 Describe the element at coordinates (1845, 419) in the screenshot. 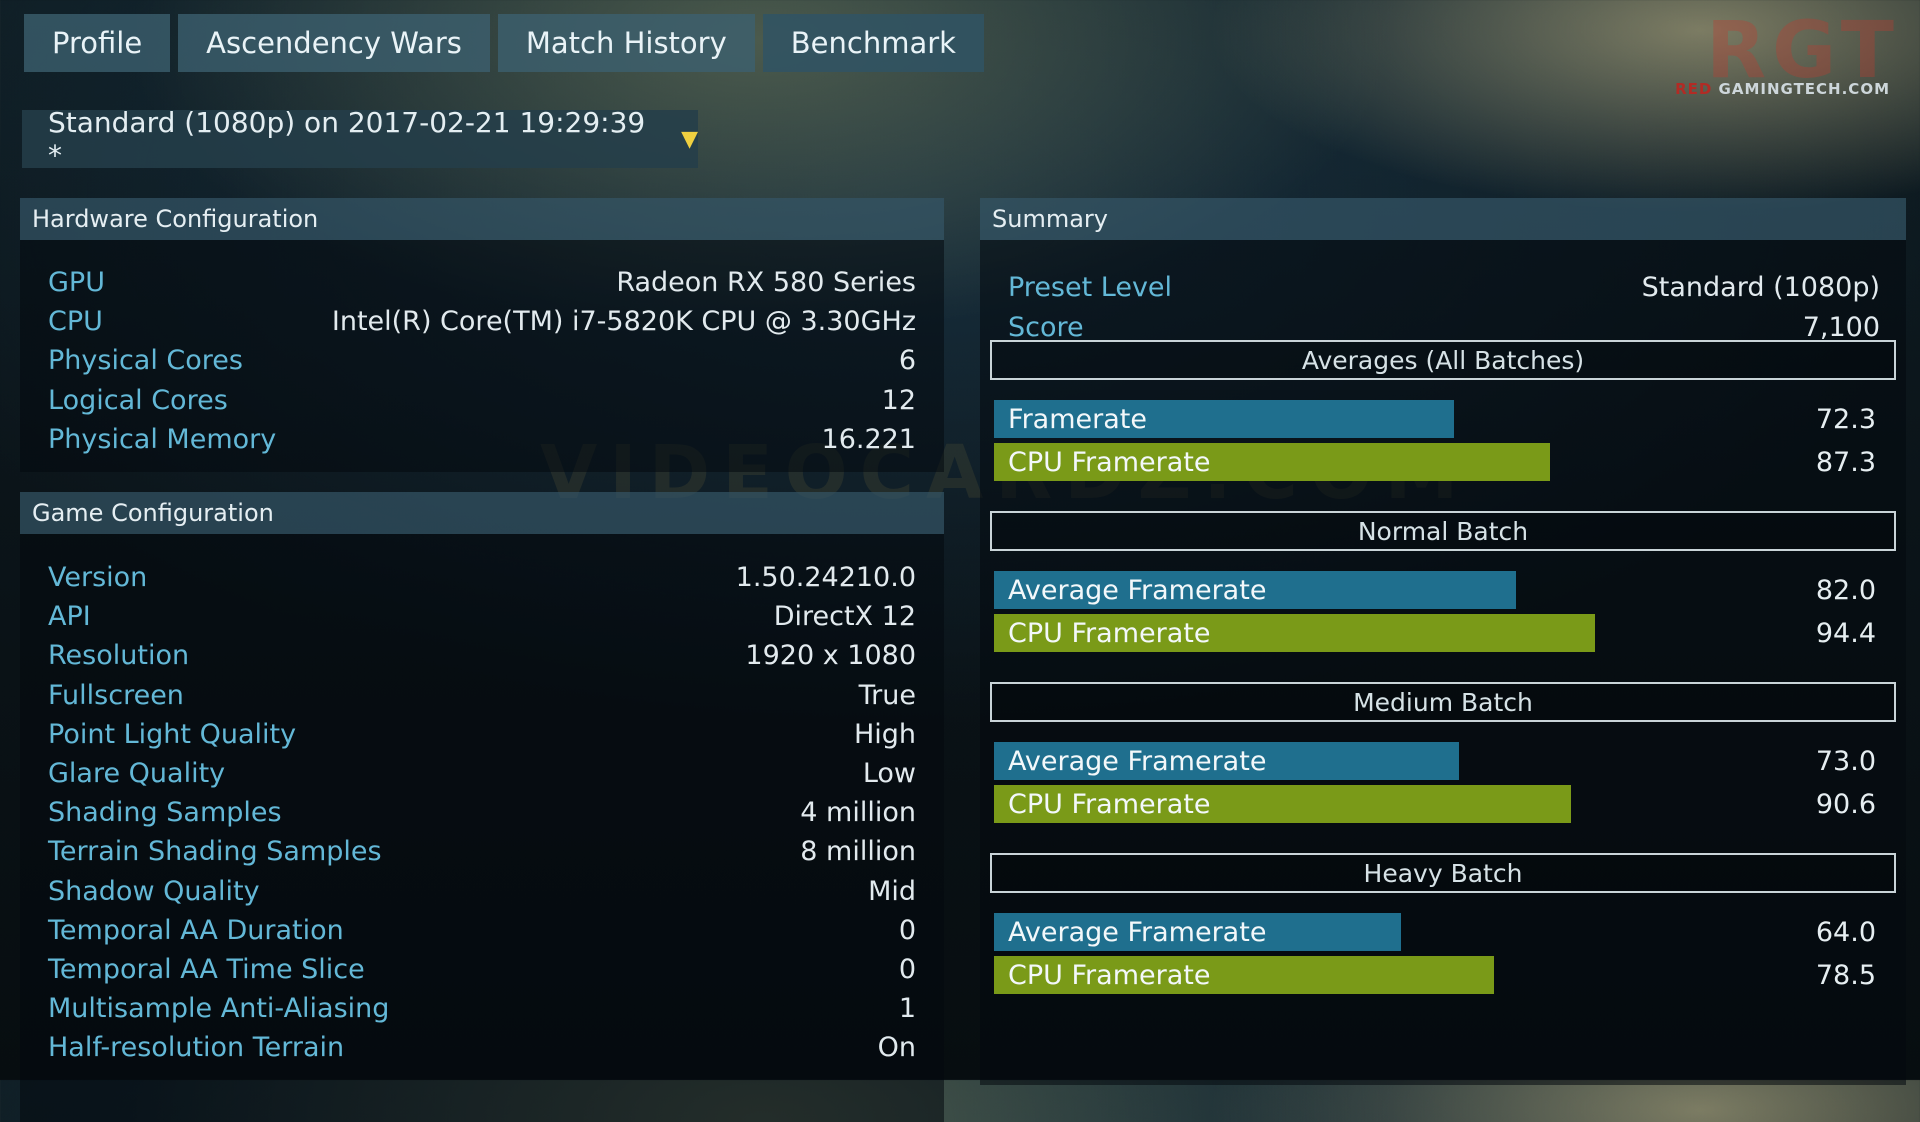

I see `bar-value: 72.3` at that location.